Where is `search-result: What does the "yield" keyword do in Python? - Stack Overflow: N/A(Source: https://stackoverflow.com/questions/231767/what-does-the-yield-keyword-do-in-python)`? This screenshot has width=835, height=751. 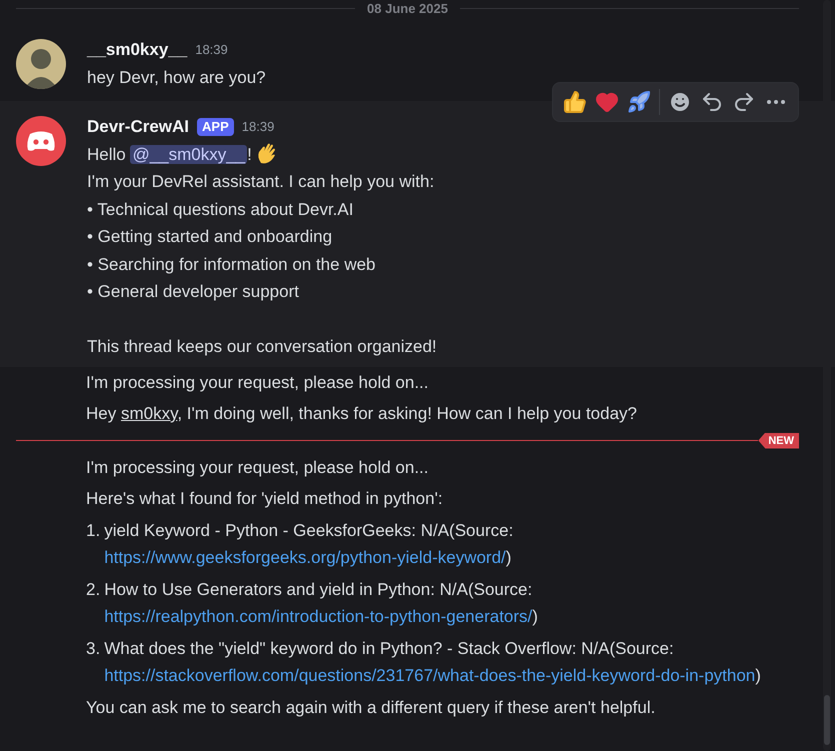 search-result: What does the "yield" keyword do in Python? - Stack Overflow: N/A(Source: https://stackoverflow.com/questions/231767/what-does-the-yield-keyword-do-in-python) is located at coordinates (433, 662).